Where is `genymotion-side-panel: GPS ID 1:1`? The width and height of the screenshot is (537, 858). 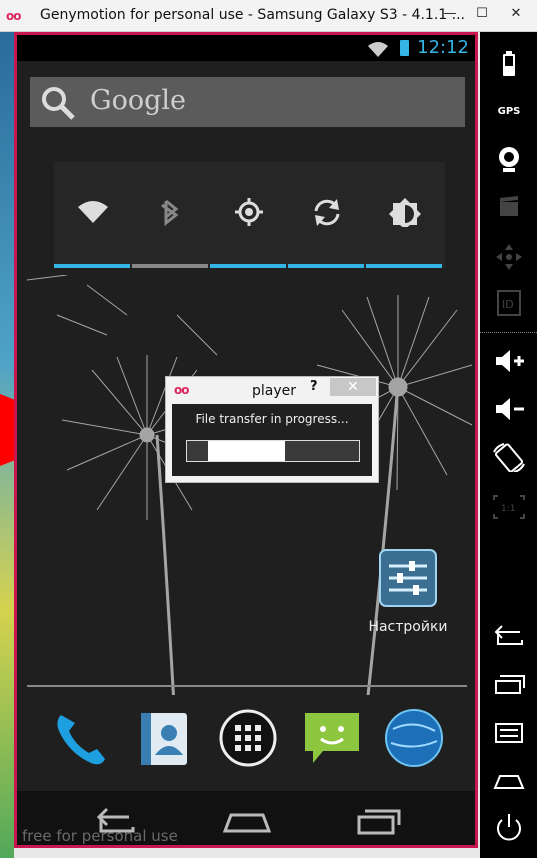 genymotion-side-panel: GPS ID 1:1 is located at coordinates (508, 445).